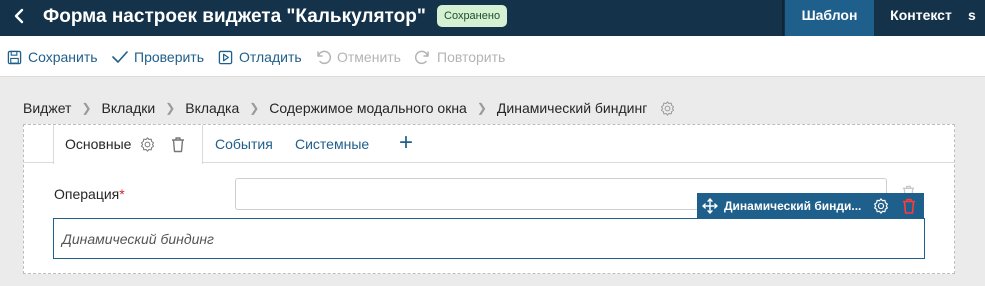  What do you see at coordinates (98, 144) in the screenshot?
I see `tab-main-label: Основные` at bounding box center [98, 144].